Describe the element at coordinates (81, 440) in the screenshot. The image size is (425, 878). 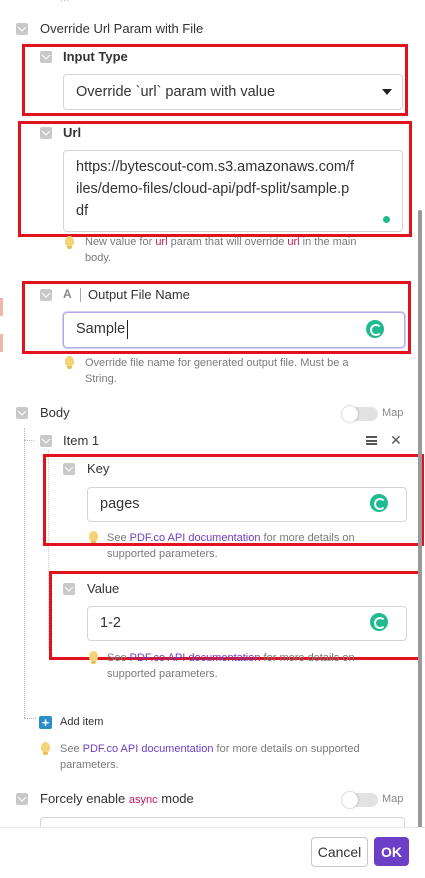
I see `item-1-label: Item 1` at that location.